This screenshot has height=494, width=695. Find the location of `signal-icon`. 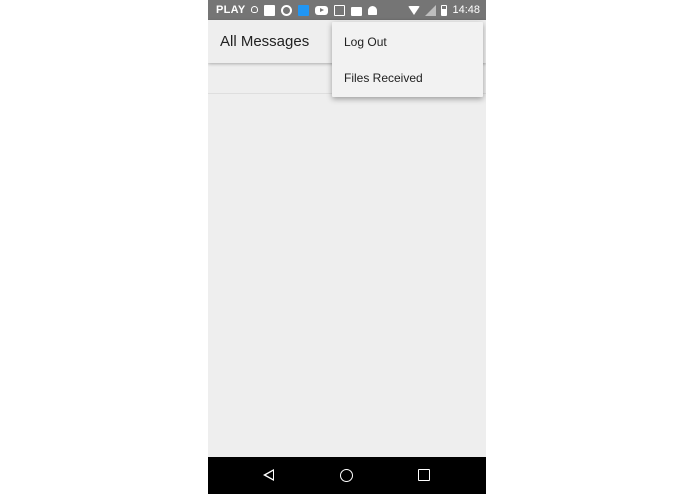

signal-icon is located at coordinates (431, 10).